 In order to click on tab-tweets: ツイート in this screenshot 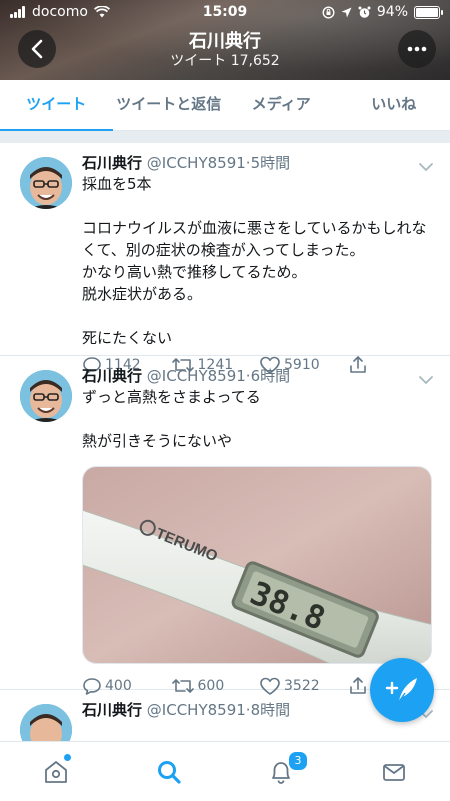, I will do `click(56, 105)`.